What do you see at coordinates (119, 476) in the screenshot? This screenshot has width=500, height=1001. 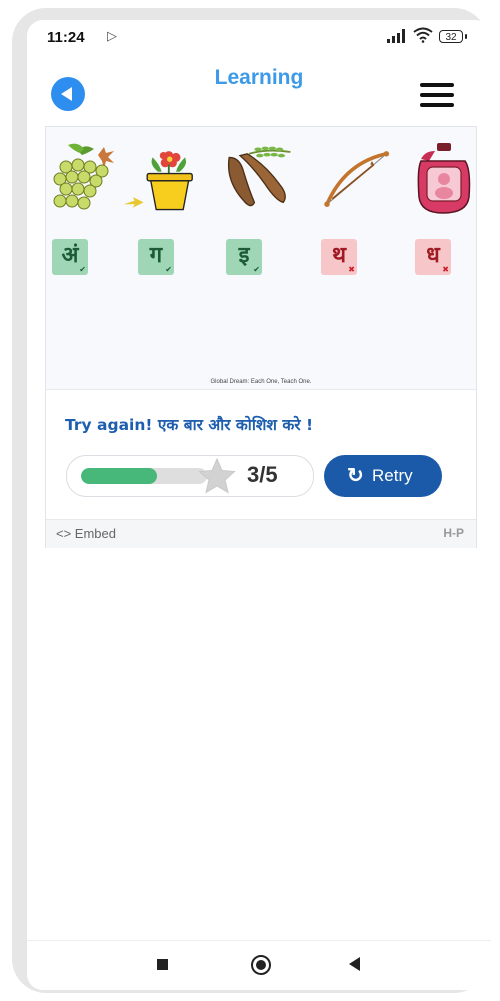 I see `progress-fill` at bounding box center [119, 476].